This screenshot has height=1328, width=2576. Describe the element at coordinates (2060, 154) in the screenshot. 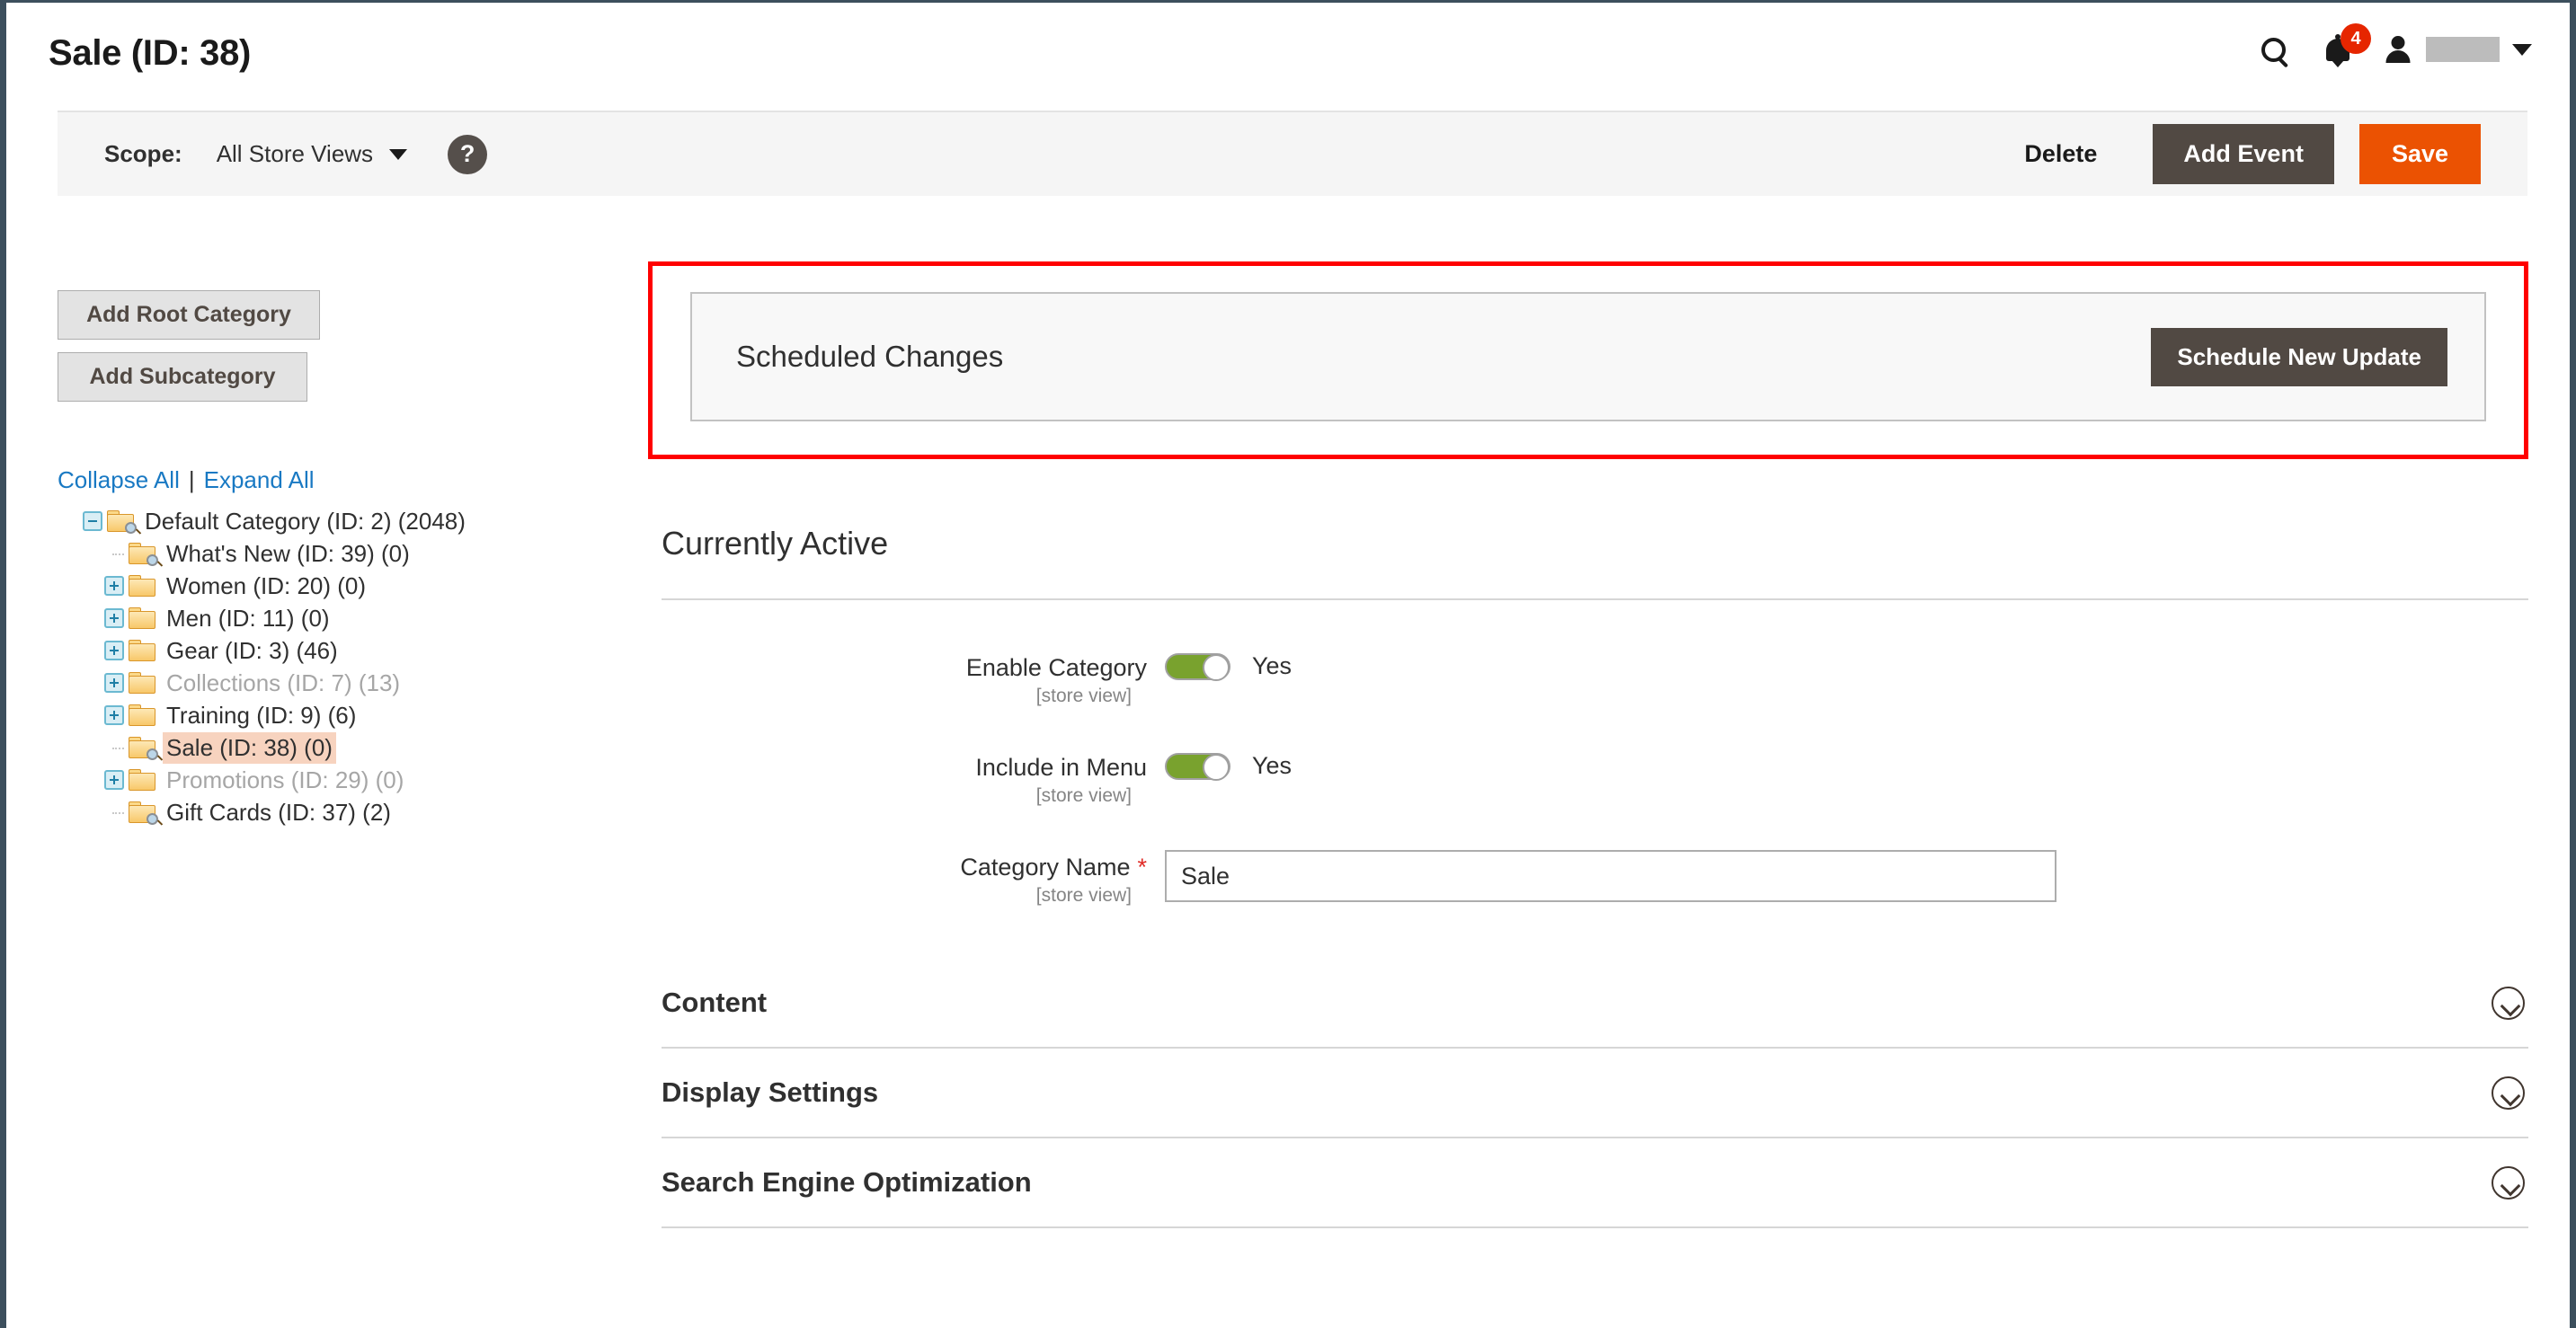

I see `delete-button: Delete` at that location.